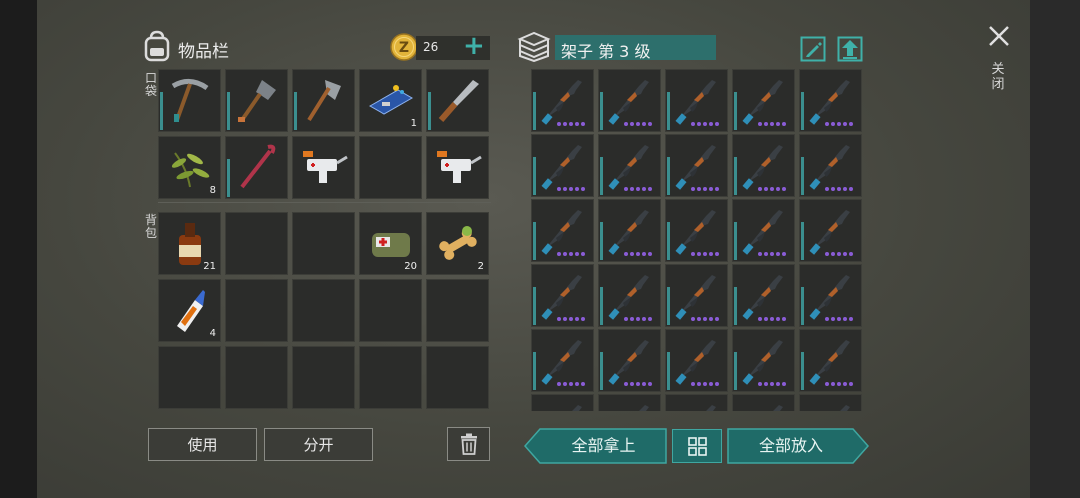 This screenshot has width=1080, height=498. I want to click on close-label: 关闭, so click(998, 77).